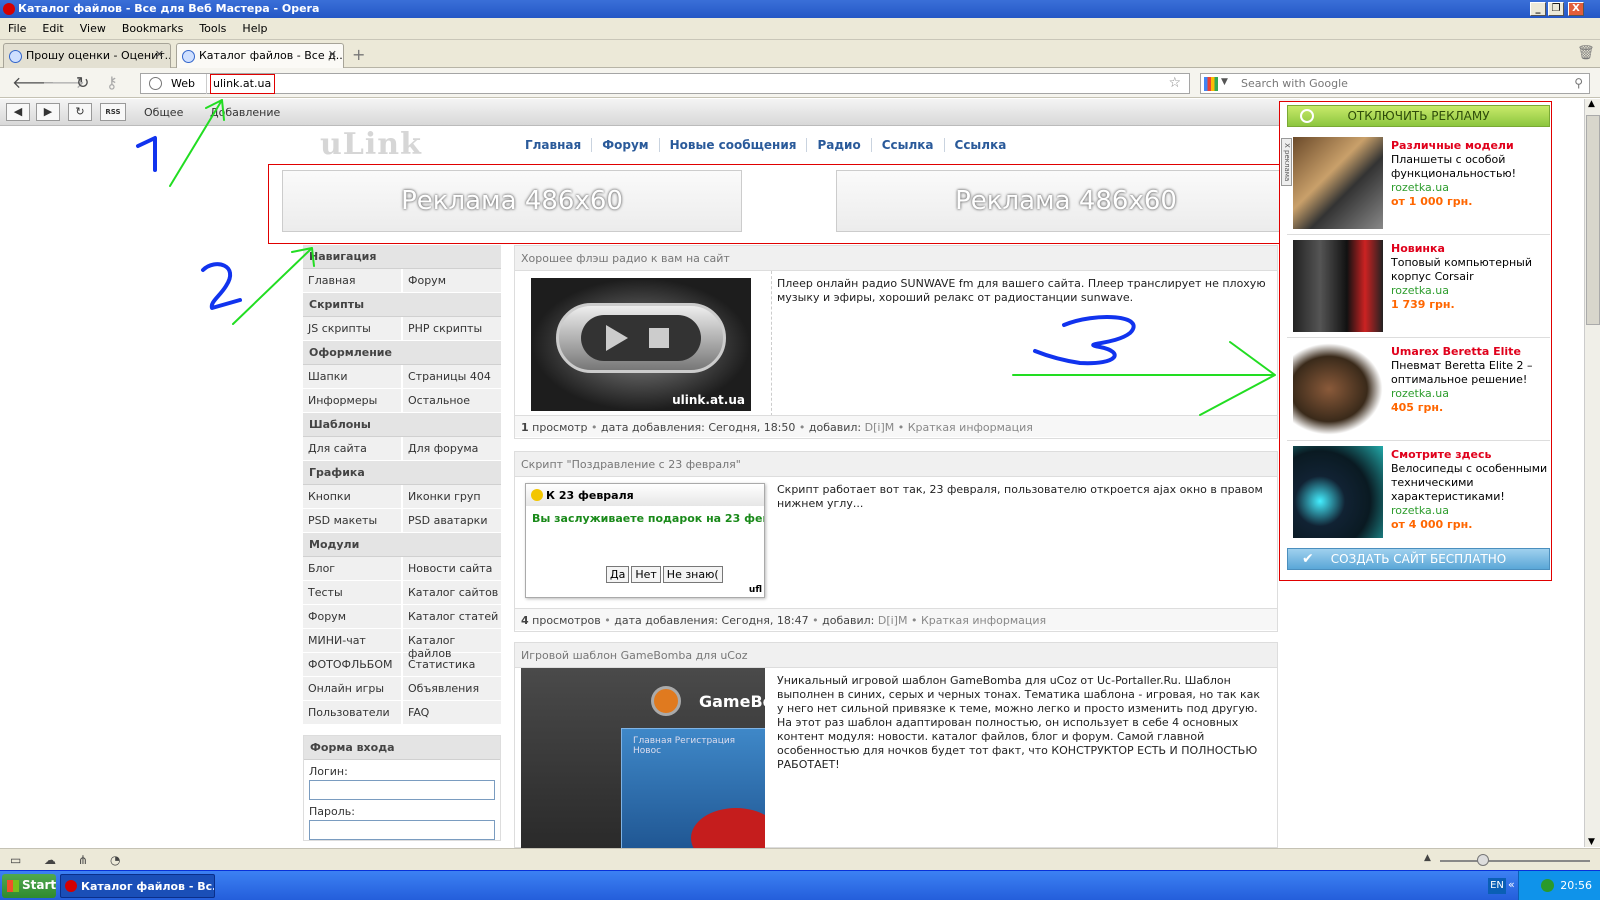  I want to click on sidebar-item-tests: Тесты, so click(353, 592).